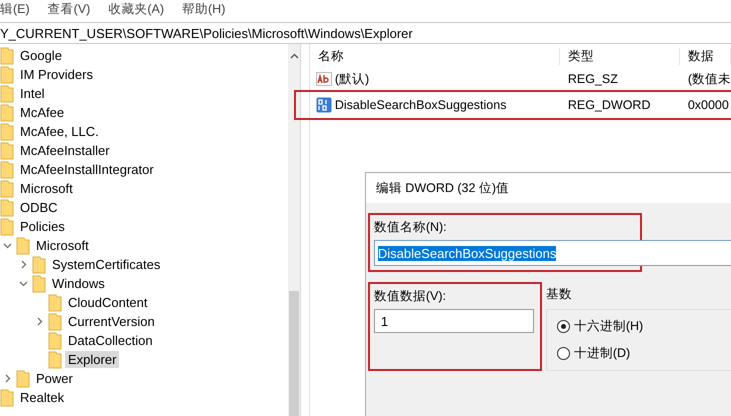 The height and width of the screenshot is (416, 731). I want to click on tree-item: Explorer, so click(92, 359).